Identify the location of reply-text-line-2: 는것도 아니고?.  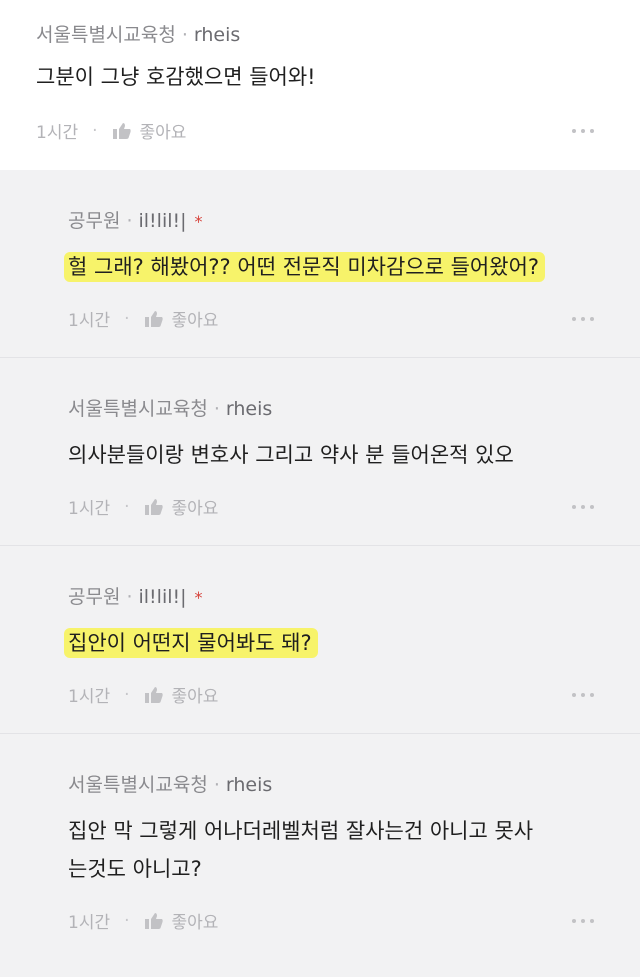
(135, 869).